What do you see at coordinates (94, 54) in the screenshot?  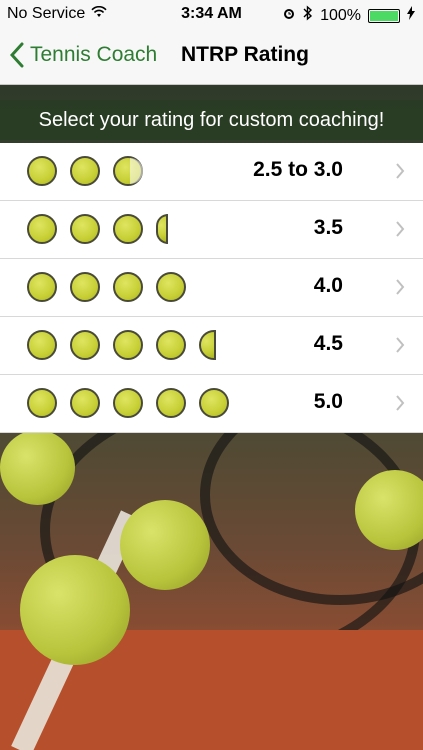 I see `back-label: Tennis Coach` at bounding box center [94, 54].